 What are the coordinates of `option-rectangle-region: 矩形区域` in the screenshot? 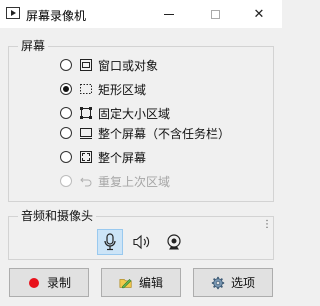 It's located at (103, 89).